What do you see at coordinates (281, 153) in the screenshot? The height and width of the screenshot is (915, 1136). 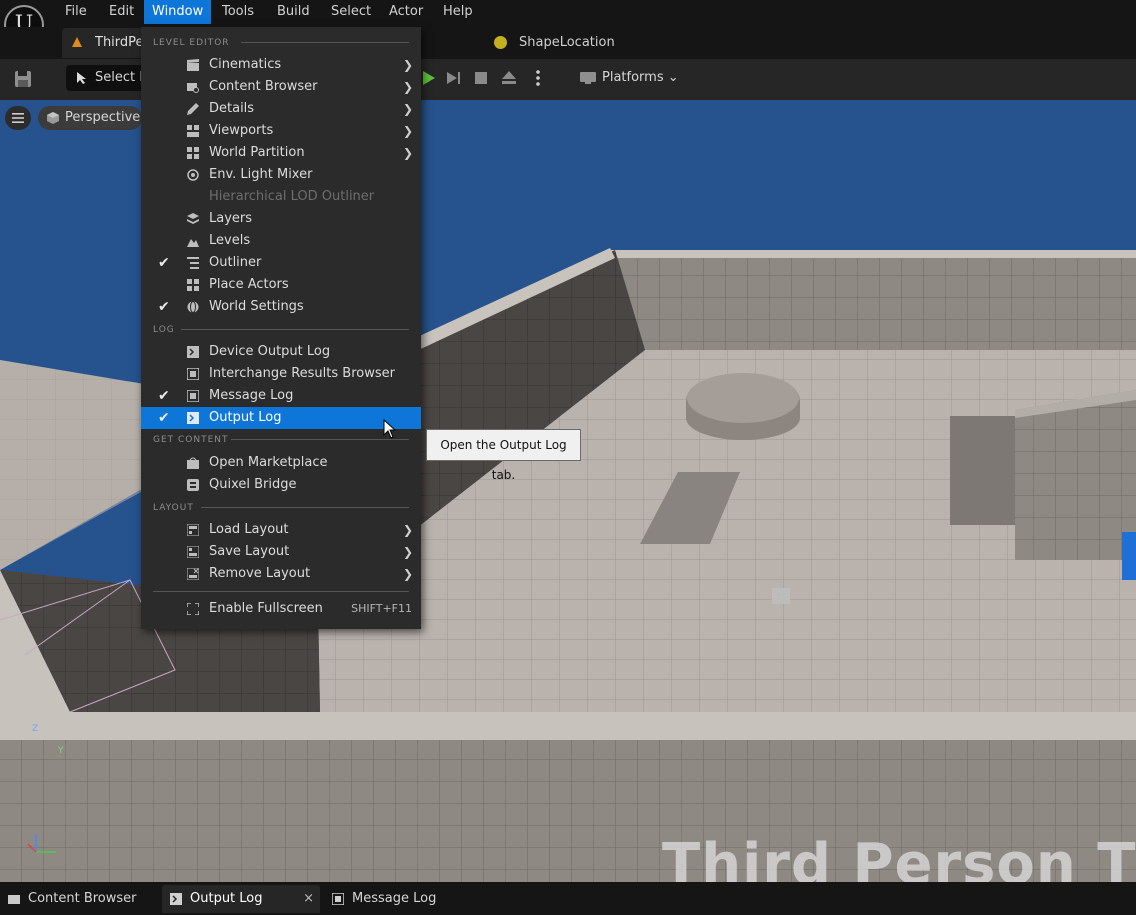 I see `menu-item-world-partition: World Partition ❯` at bounding box center [281, 153].